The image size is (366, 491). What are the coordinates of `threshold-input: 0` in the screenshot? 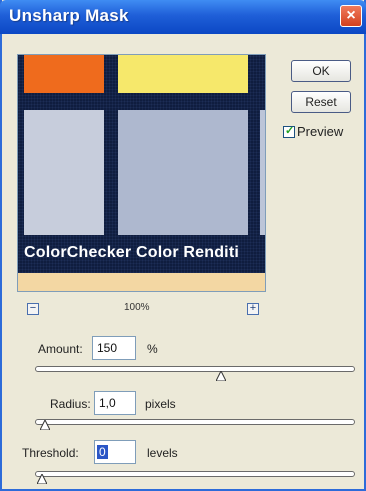 It's located at (115, 452).